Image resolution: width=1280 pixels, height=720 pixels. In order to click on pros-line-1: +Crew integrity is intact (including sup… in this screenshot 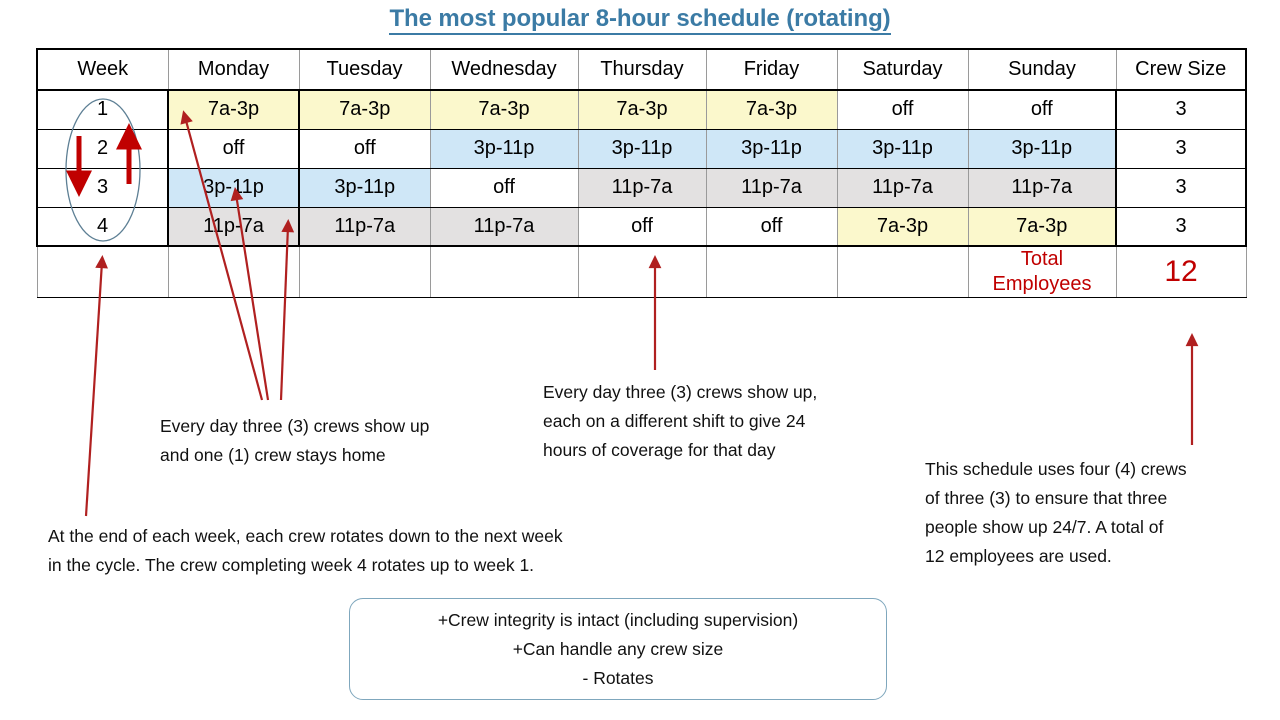, I will do `click(618, 619)`.